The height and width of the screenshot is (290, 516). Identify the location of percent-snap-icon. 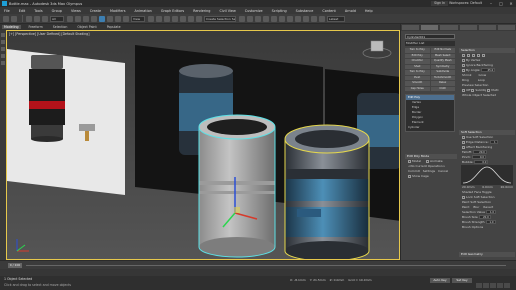
(191, 18).